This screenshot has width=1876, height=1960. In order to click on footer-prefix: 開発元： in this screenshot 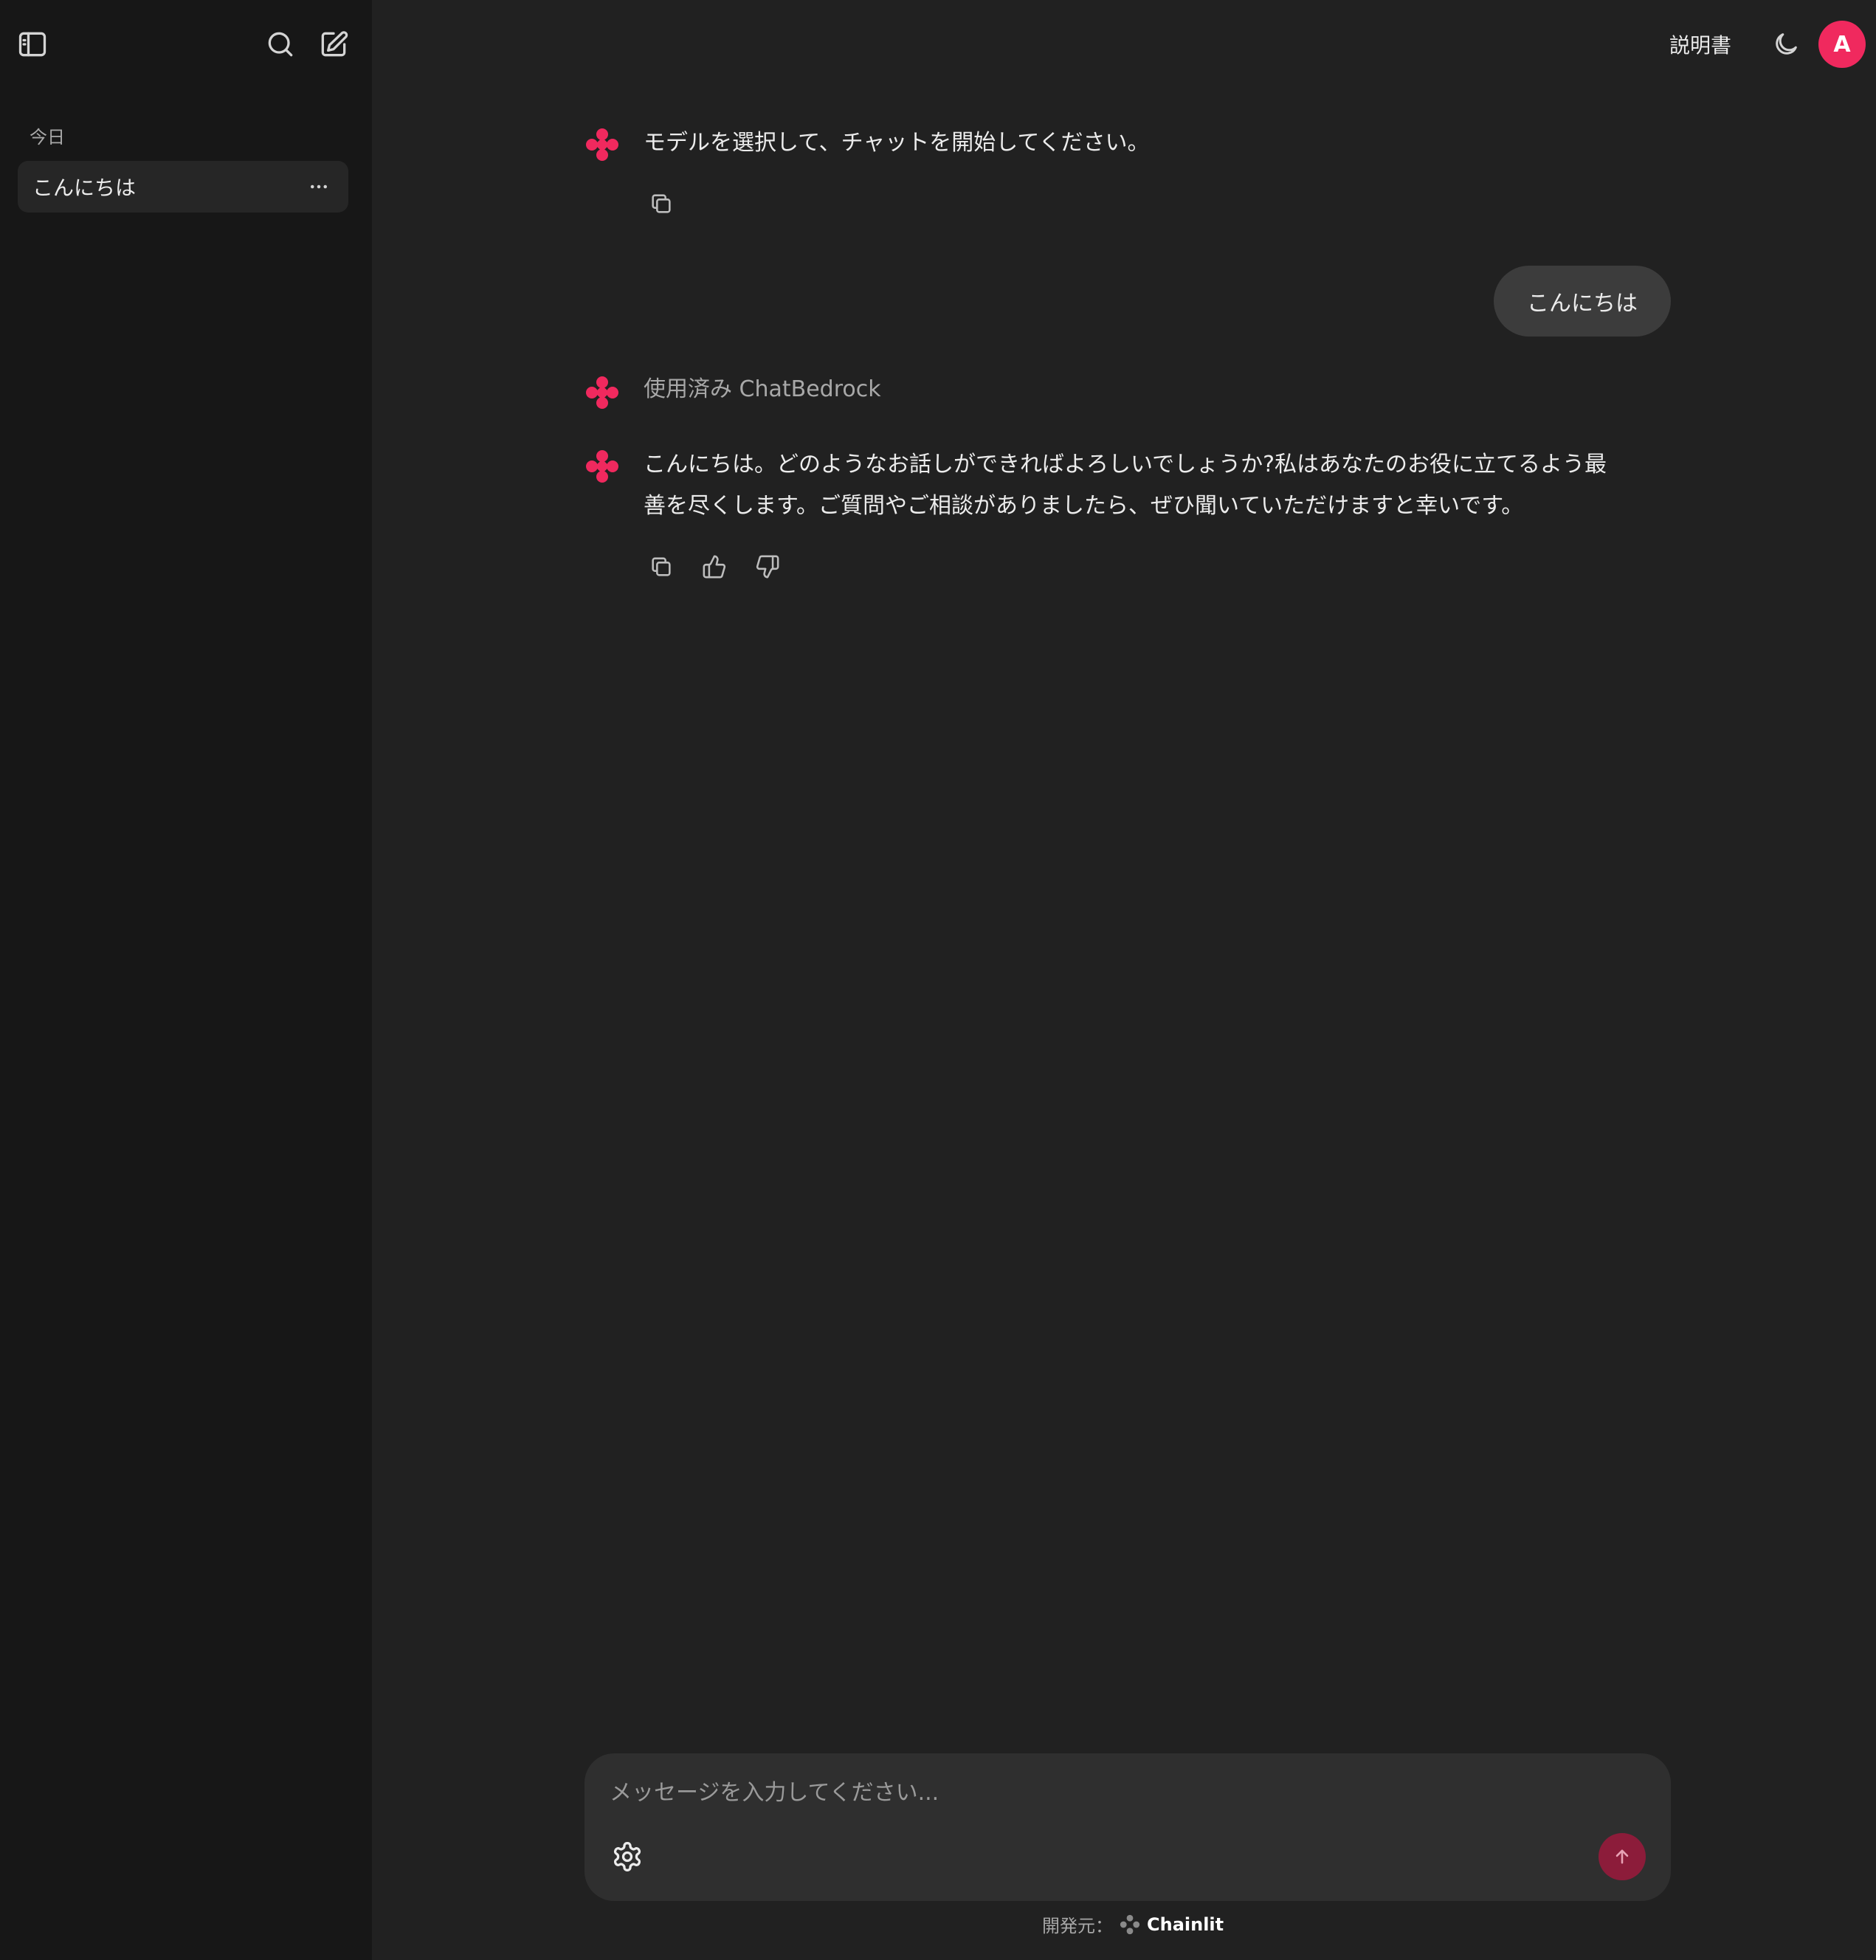, I will do `click(1077, 1926)`.